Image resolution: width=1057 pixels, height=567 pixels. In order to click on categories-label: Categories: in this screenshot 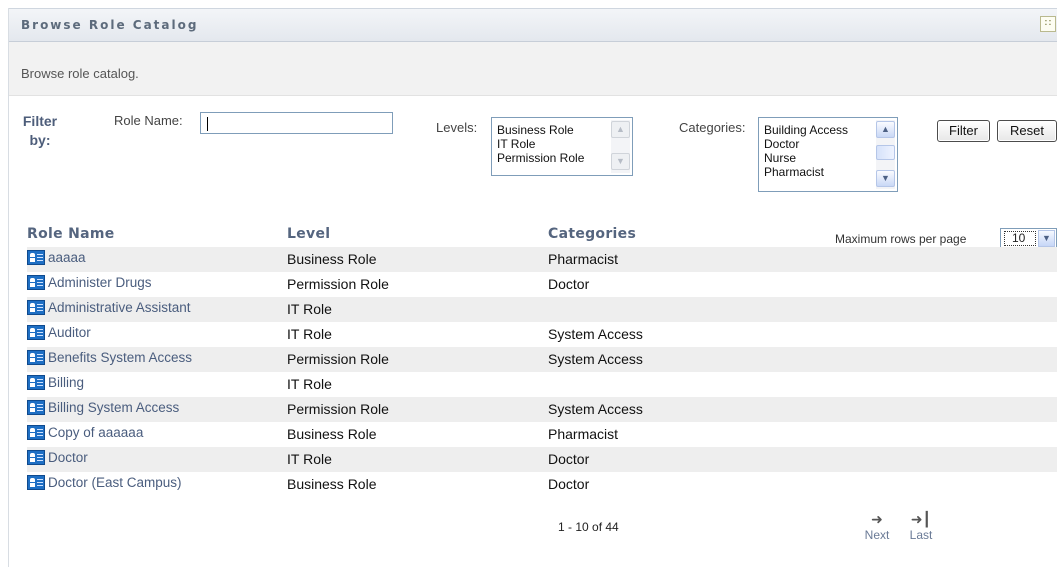, I will do `click(712, 127)`.